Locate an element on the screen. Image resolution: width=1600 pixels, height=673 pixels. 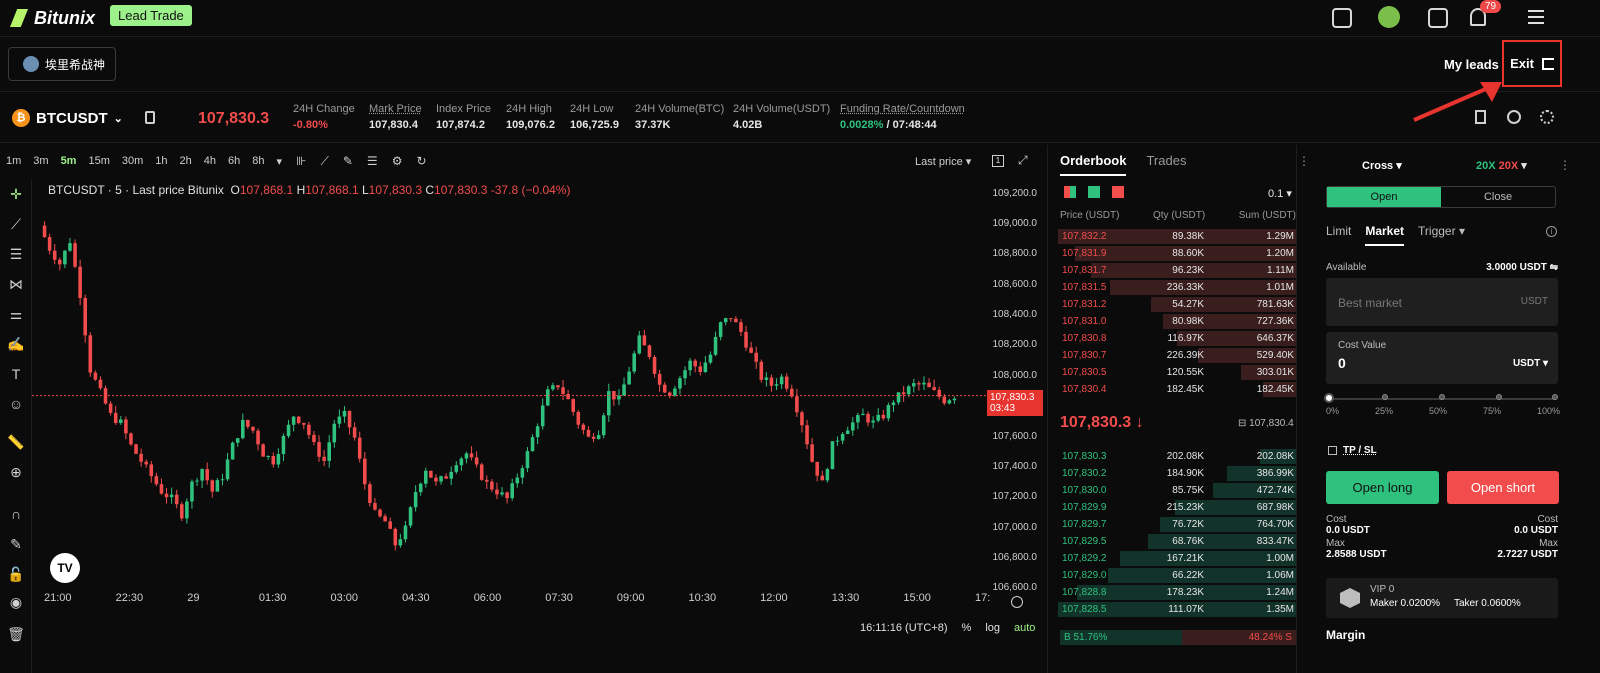
ask-row: 107,831.2 54.27K 781.63K is located at coordinates (1177, 304).